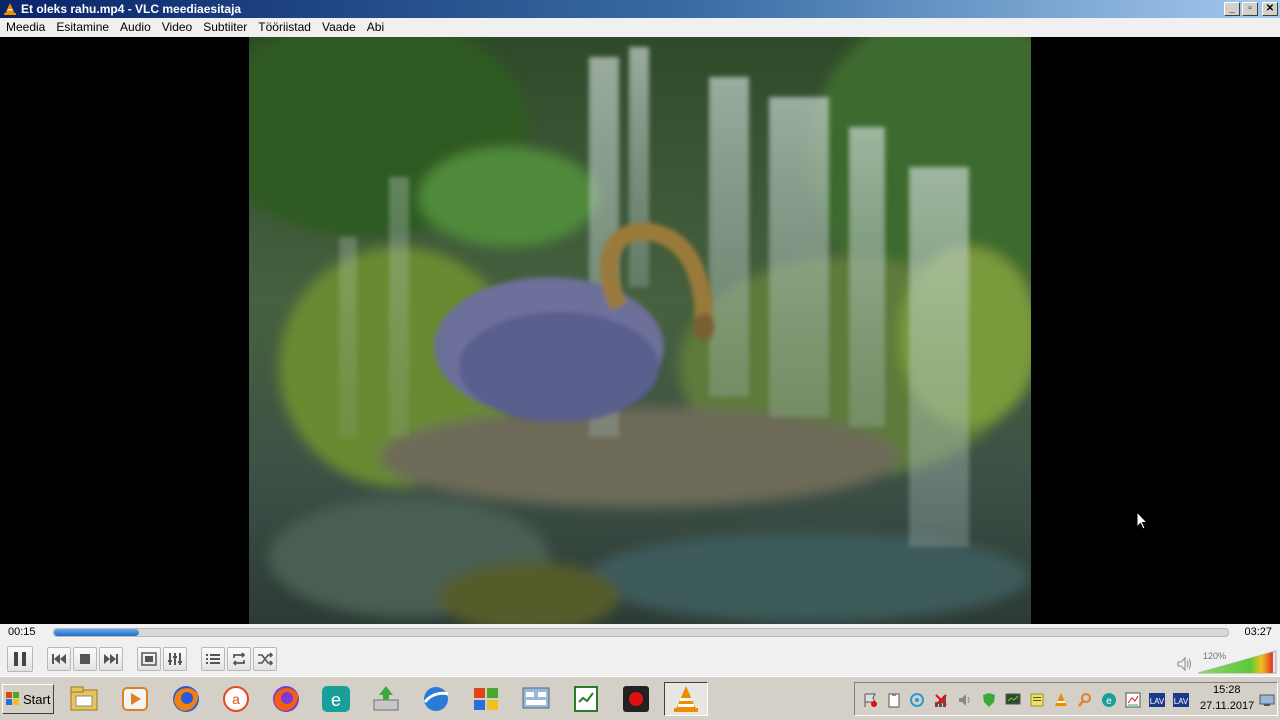 The width and height of the screenshot is (1280, 720). What do you see at coordinates (284, 27) in the screenshot?
I see `menu-tooriistad: Tööriistad` at bounding box center [284, 27].